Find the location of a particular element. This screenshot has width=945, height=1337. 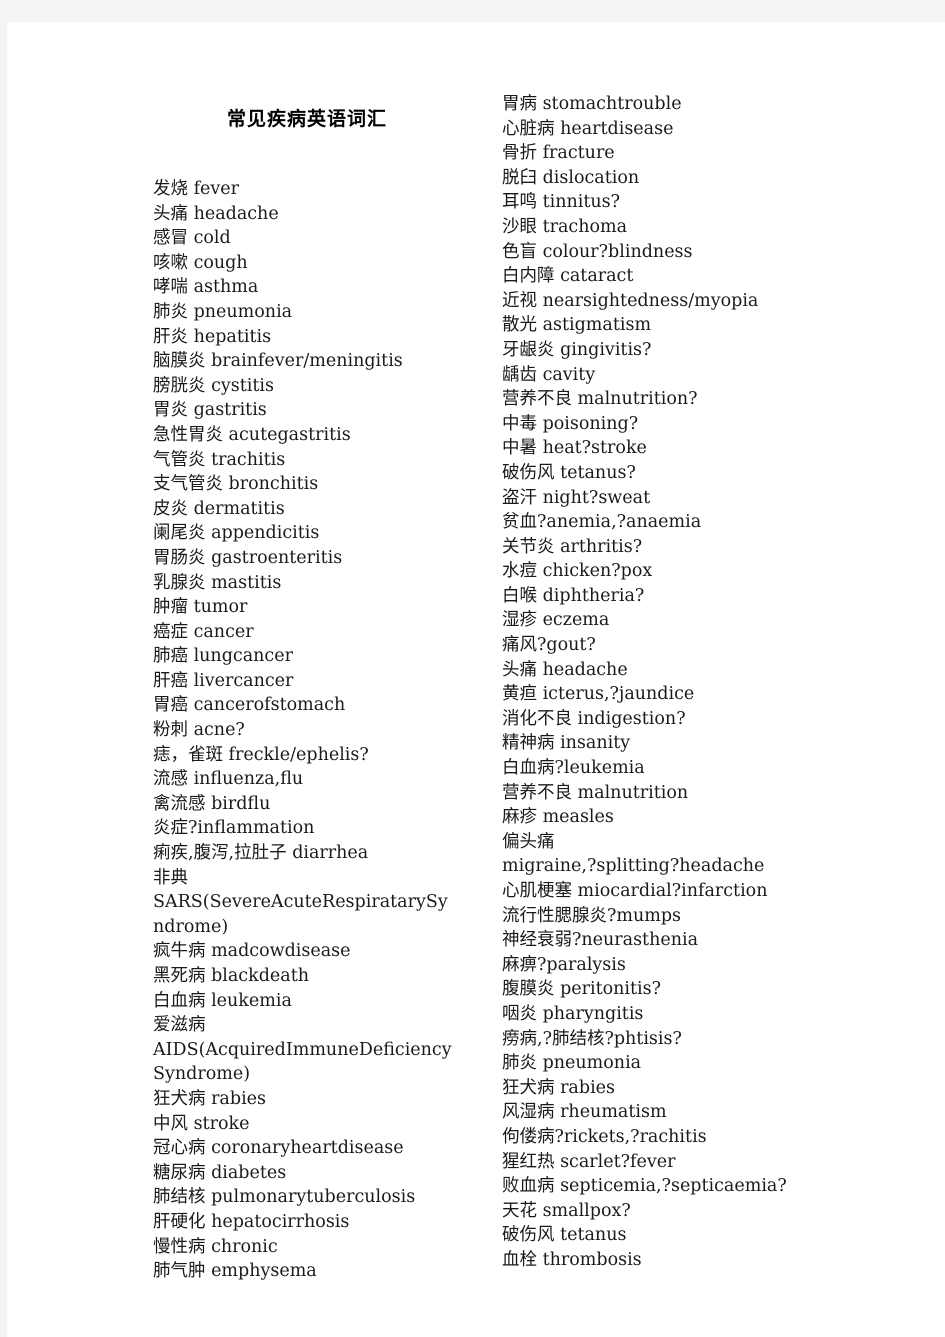

vocabulary-entry: 白血病?leukemia is located at coordinates (573, 768).